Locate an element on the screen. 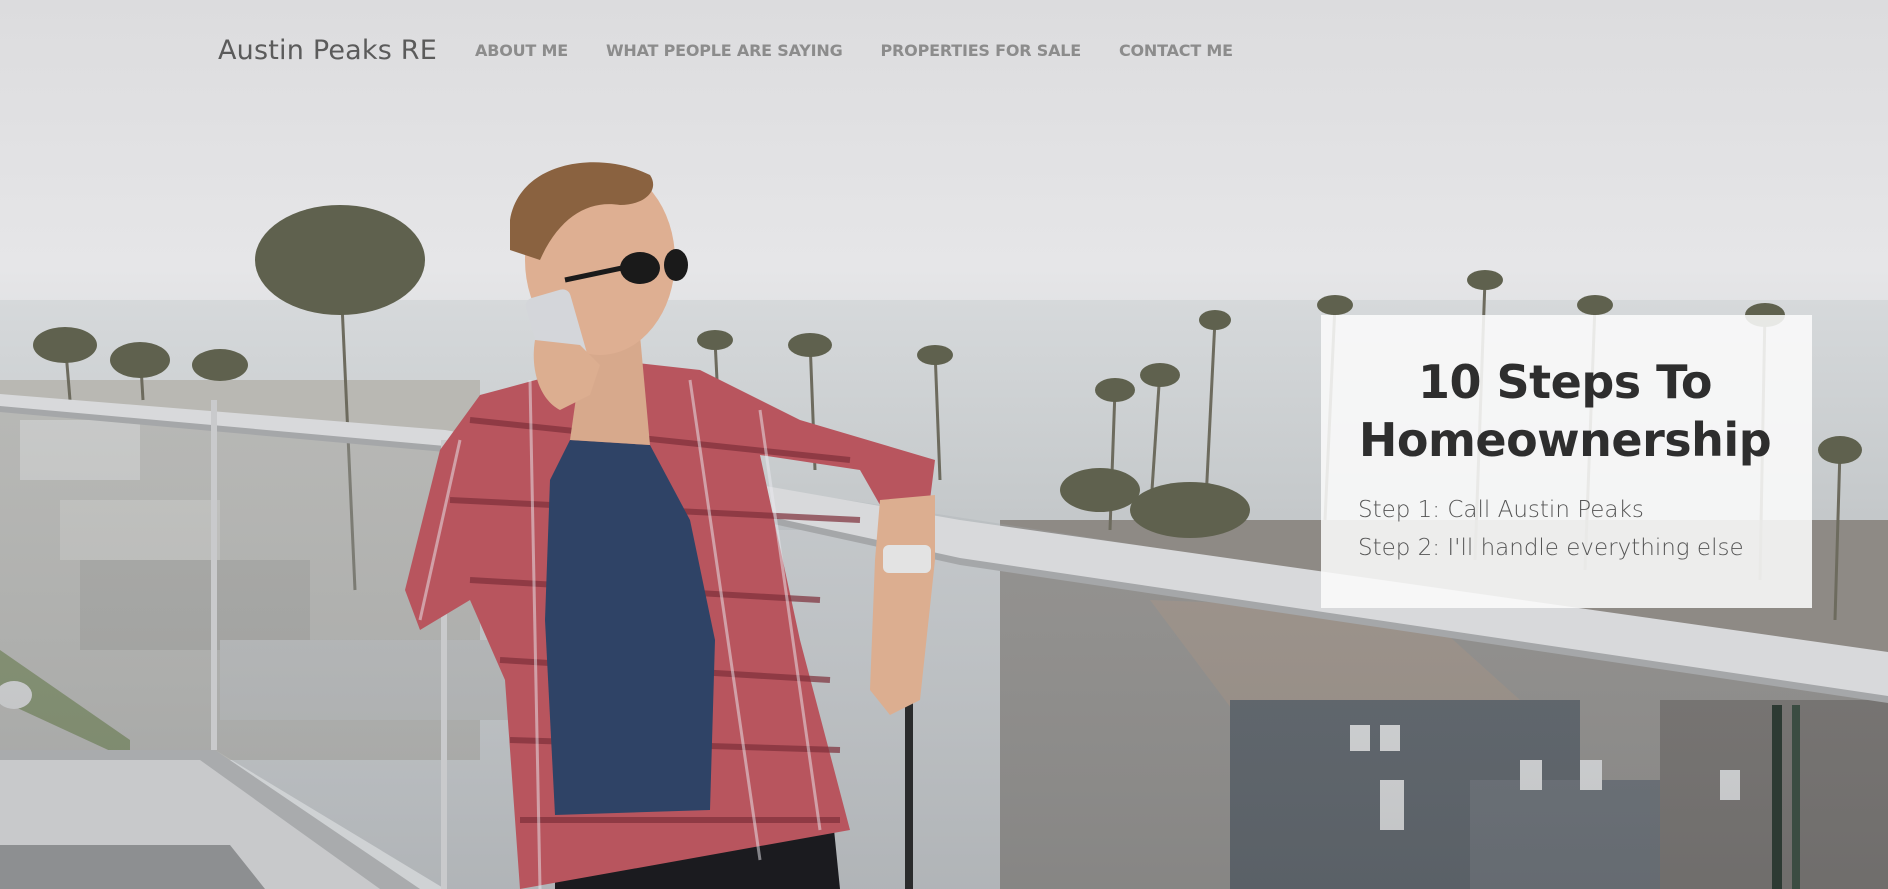  nav-link-properties-for-sale: PROPERTIES FOR SALE is located at coordinates (981, 50).